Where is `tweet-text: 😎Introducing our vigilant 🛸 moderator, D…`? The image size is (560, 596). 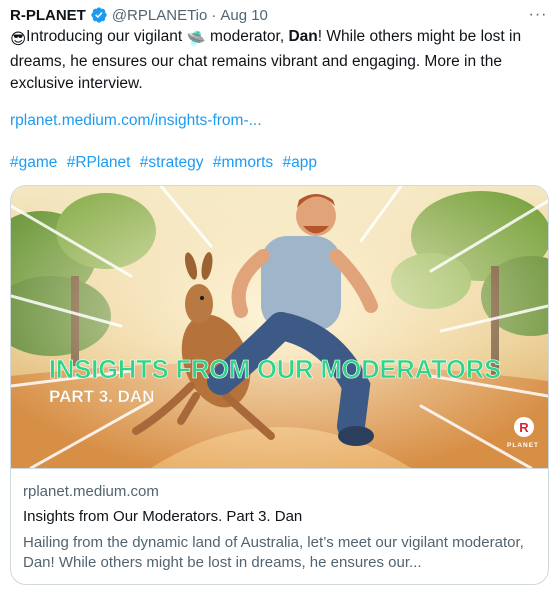 tweet-text: 😎Introducing our vigilant 🛸 moderator, D… is located at coordinates (282, 60).